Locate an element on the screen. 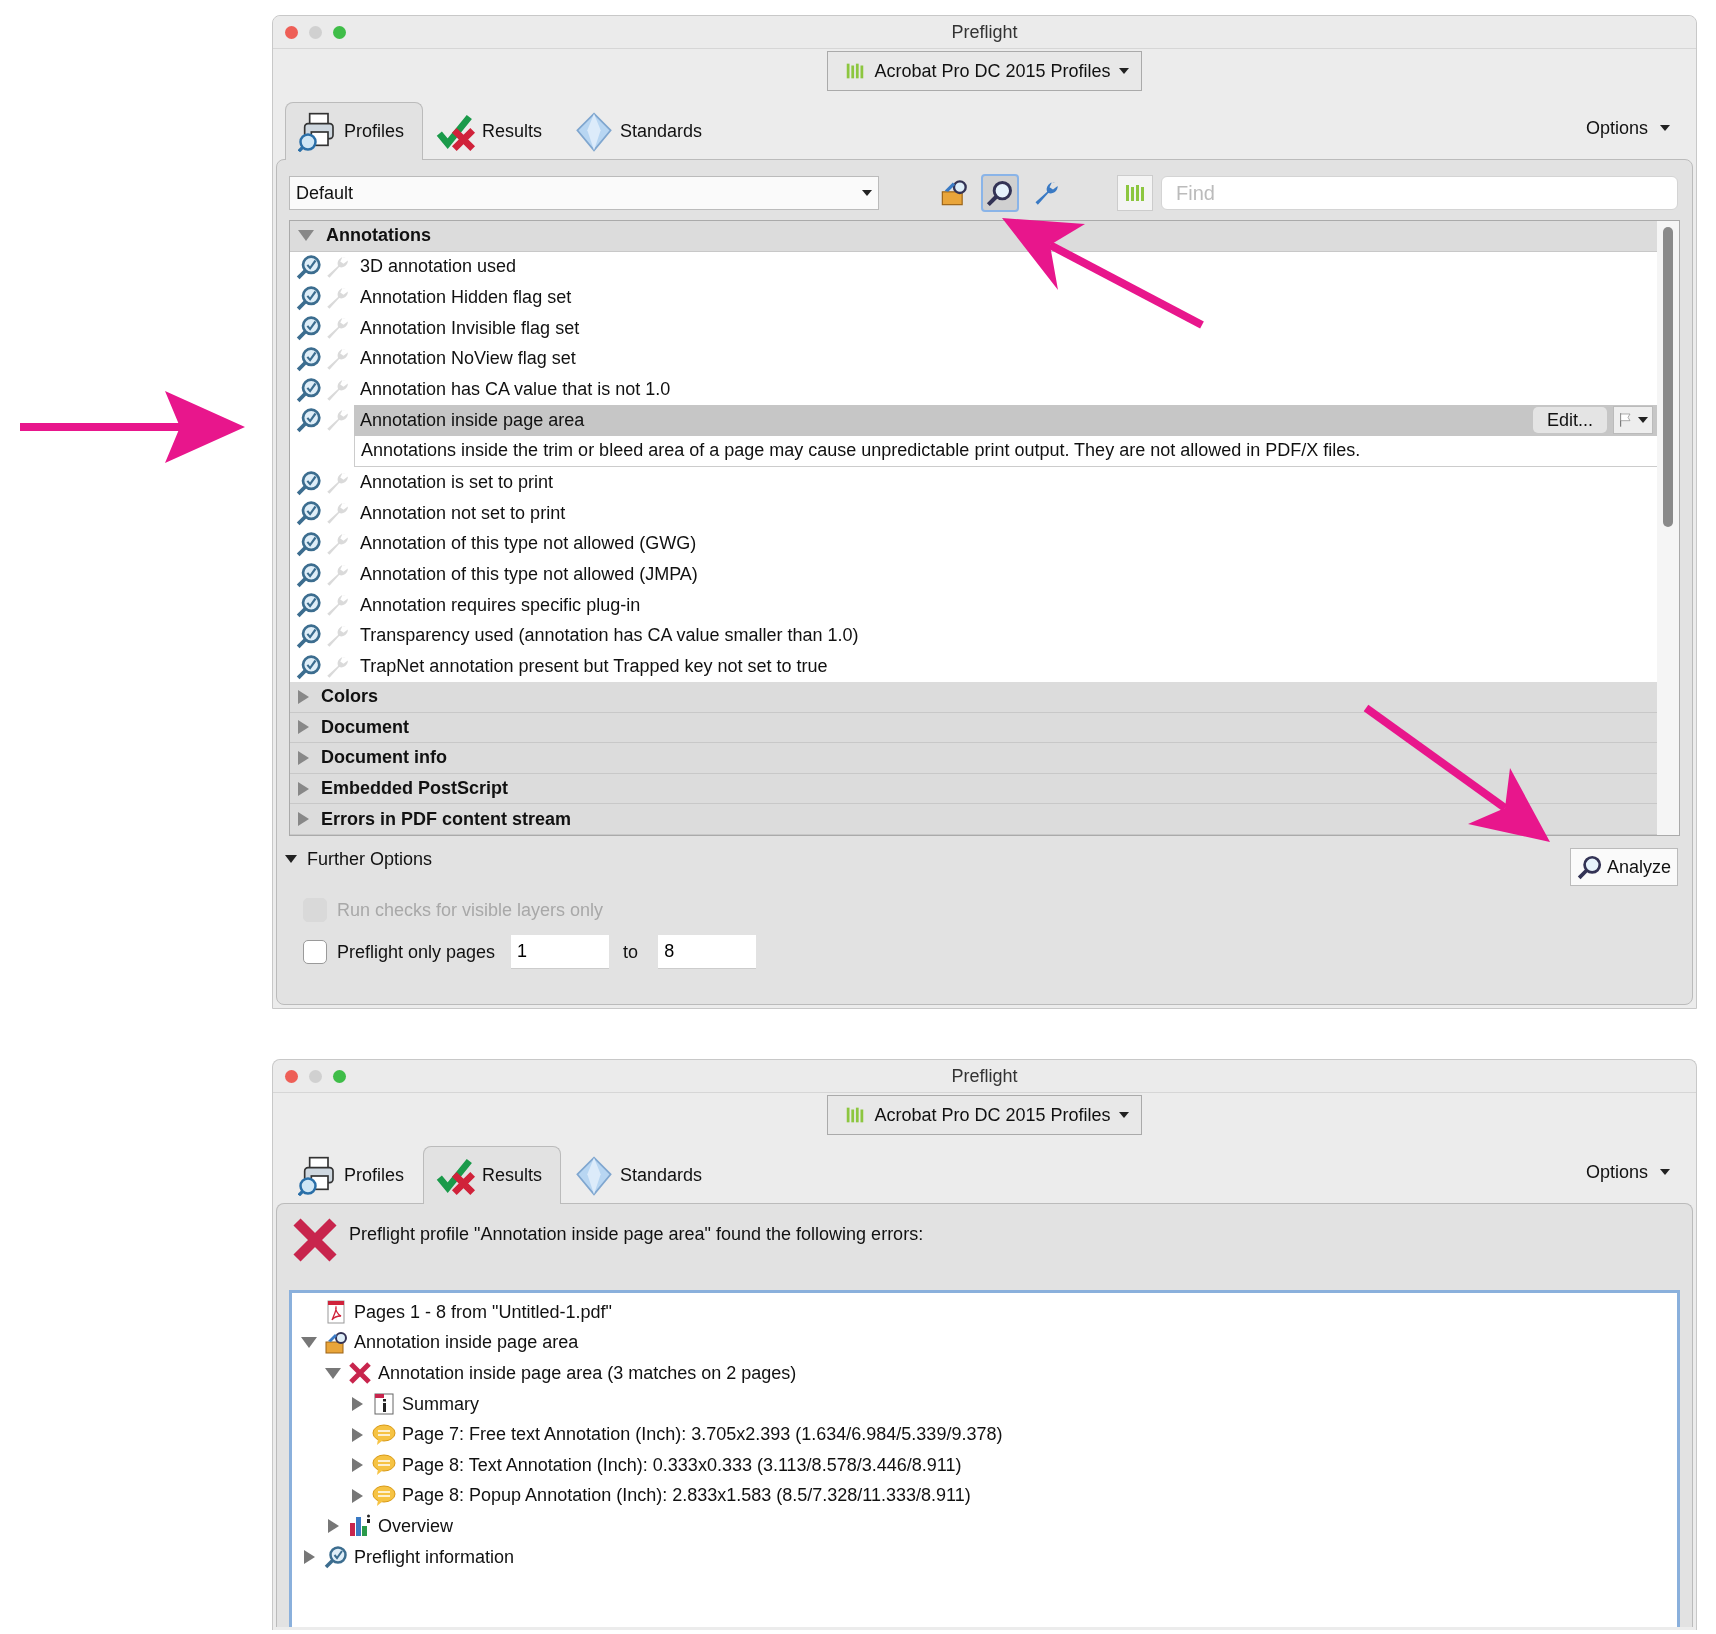  tree-item: Annotation inside page area is located at coordinates (466, 1343).